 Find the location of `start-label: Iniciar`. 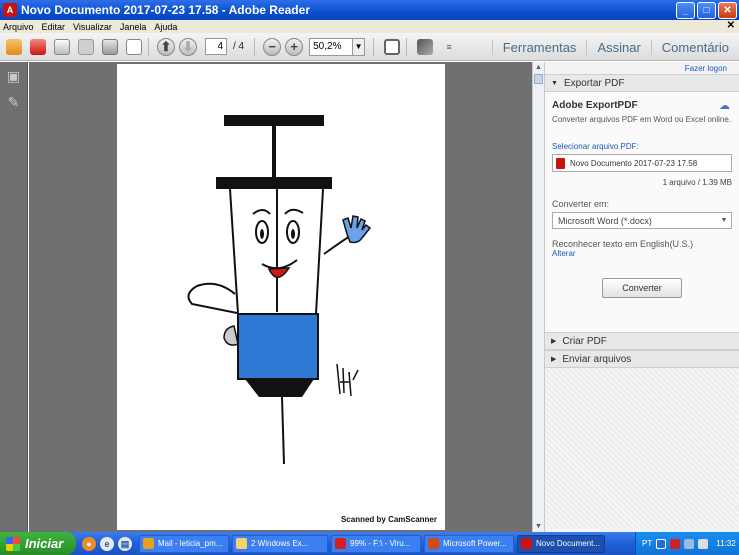

start-label: Iniciar is located at coordinates (44, 543).